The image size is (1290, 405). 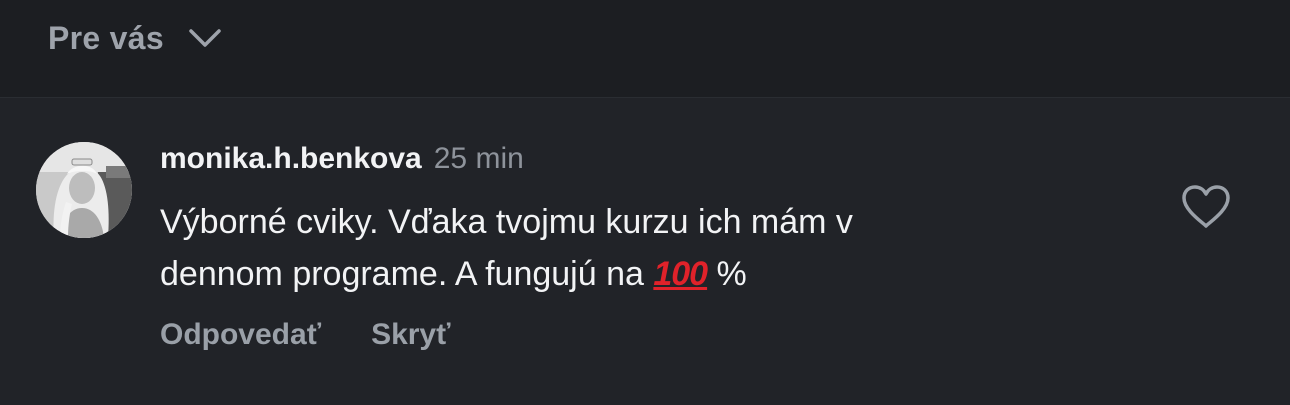 What do you see at coordinates (240, 335) in the screenshot?
I see `reply-button: Odpovedať` at bounding box center [240, 335].